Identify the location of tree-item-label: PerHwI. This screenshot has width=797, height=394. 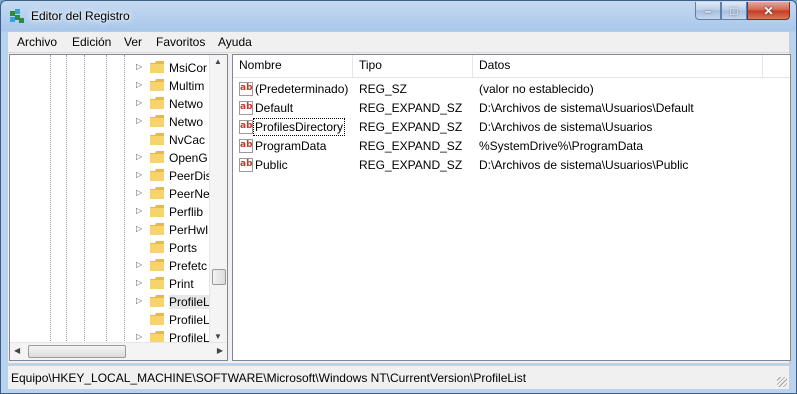
(189, 230).